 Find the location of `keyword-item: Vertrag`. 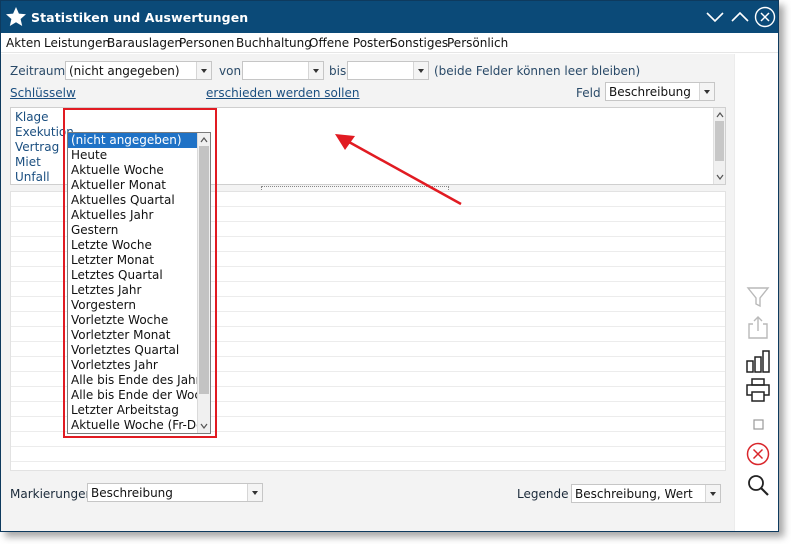

keyword-item: Vertrag is located at coordinates (37, 147).